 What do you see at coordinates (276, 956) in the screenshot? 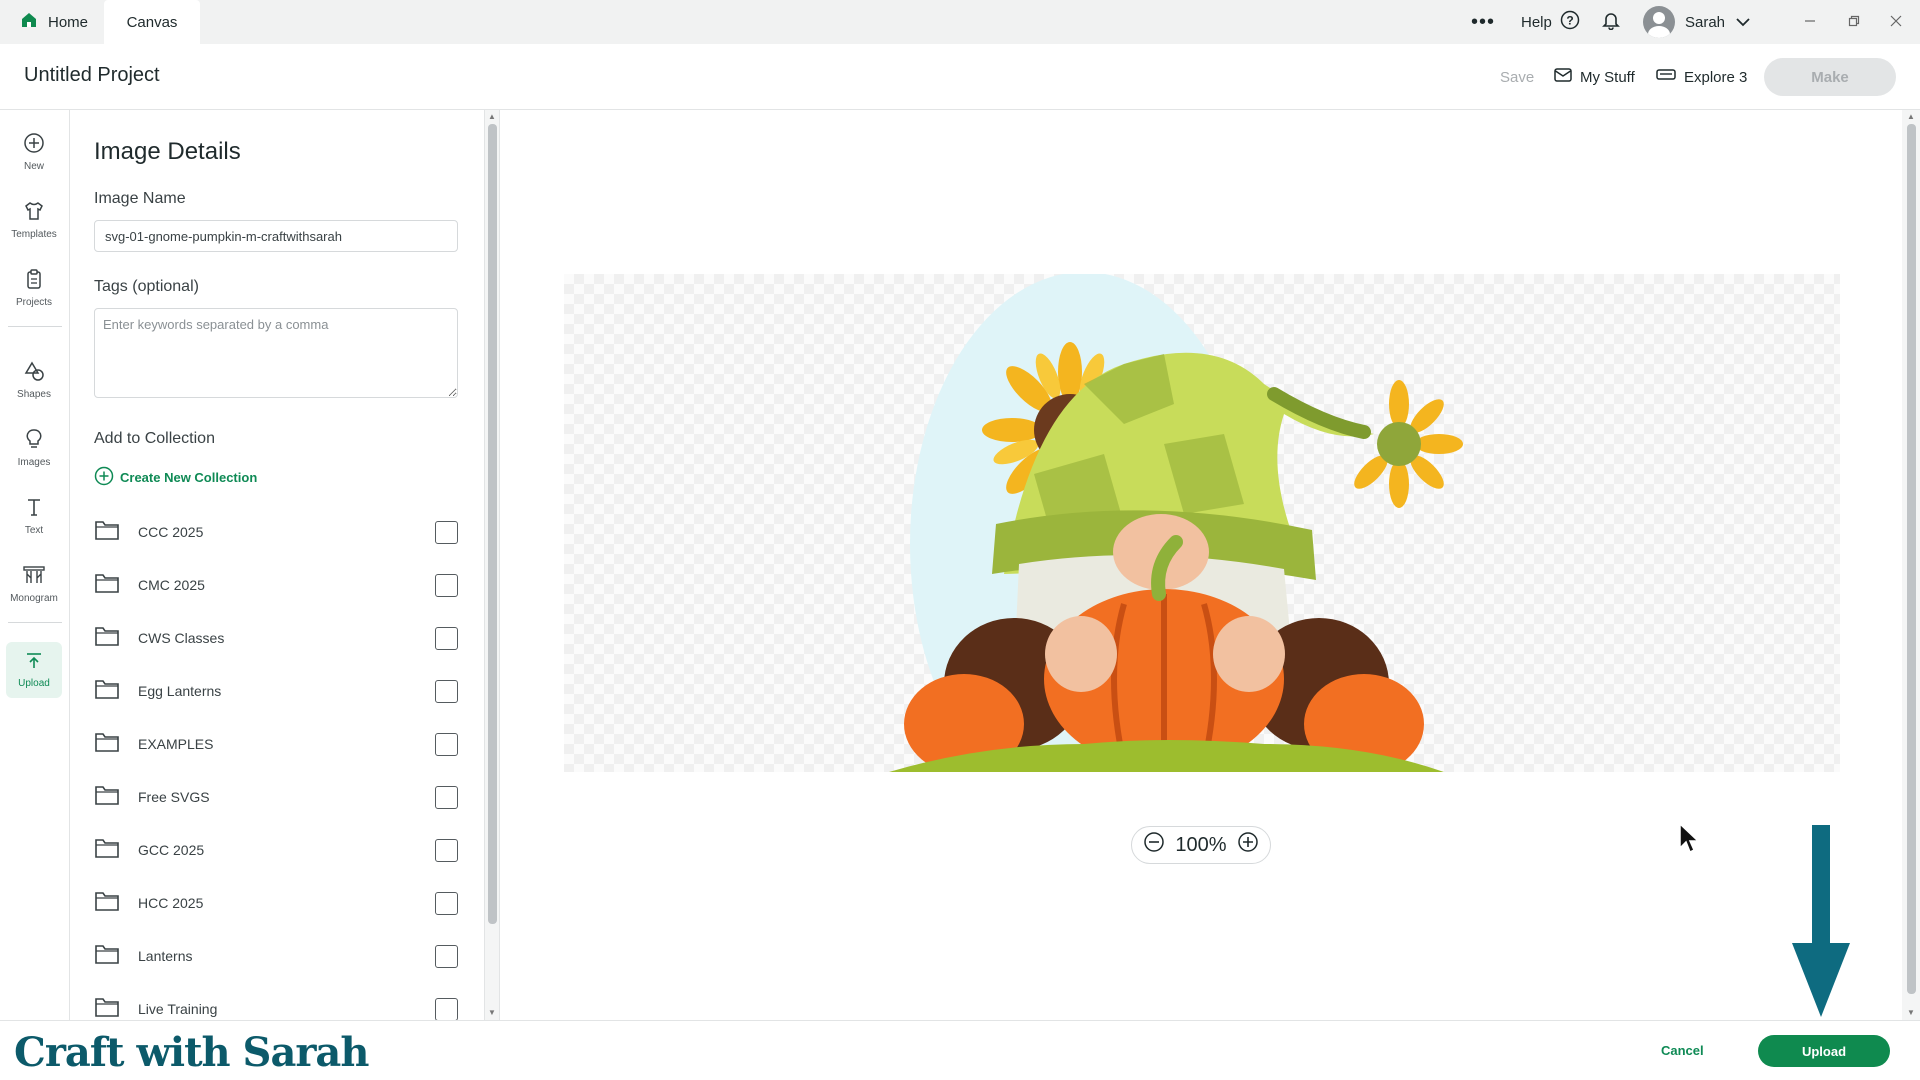
I see `collection-row: Lanterns` at bounding box center [276, 956].